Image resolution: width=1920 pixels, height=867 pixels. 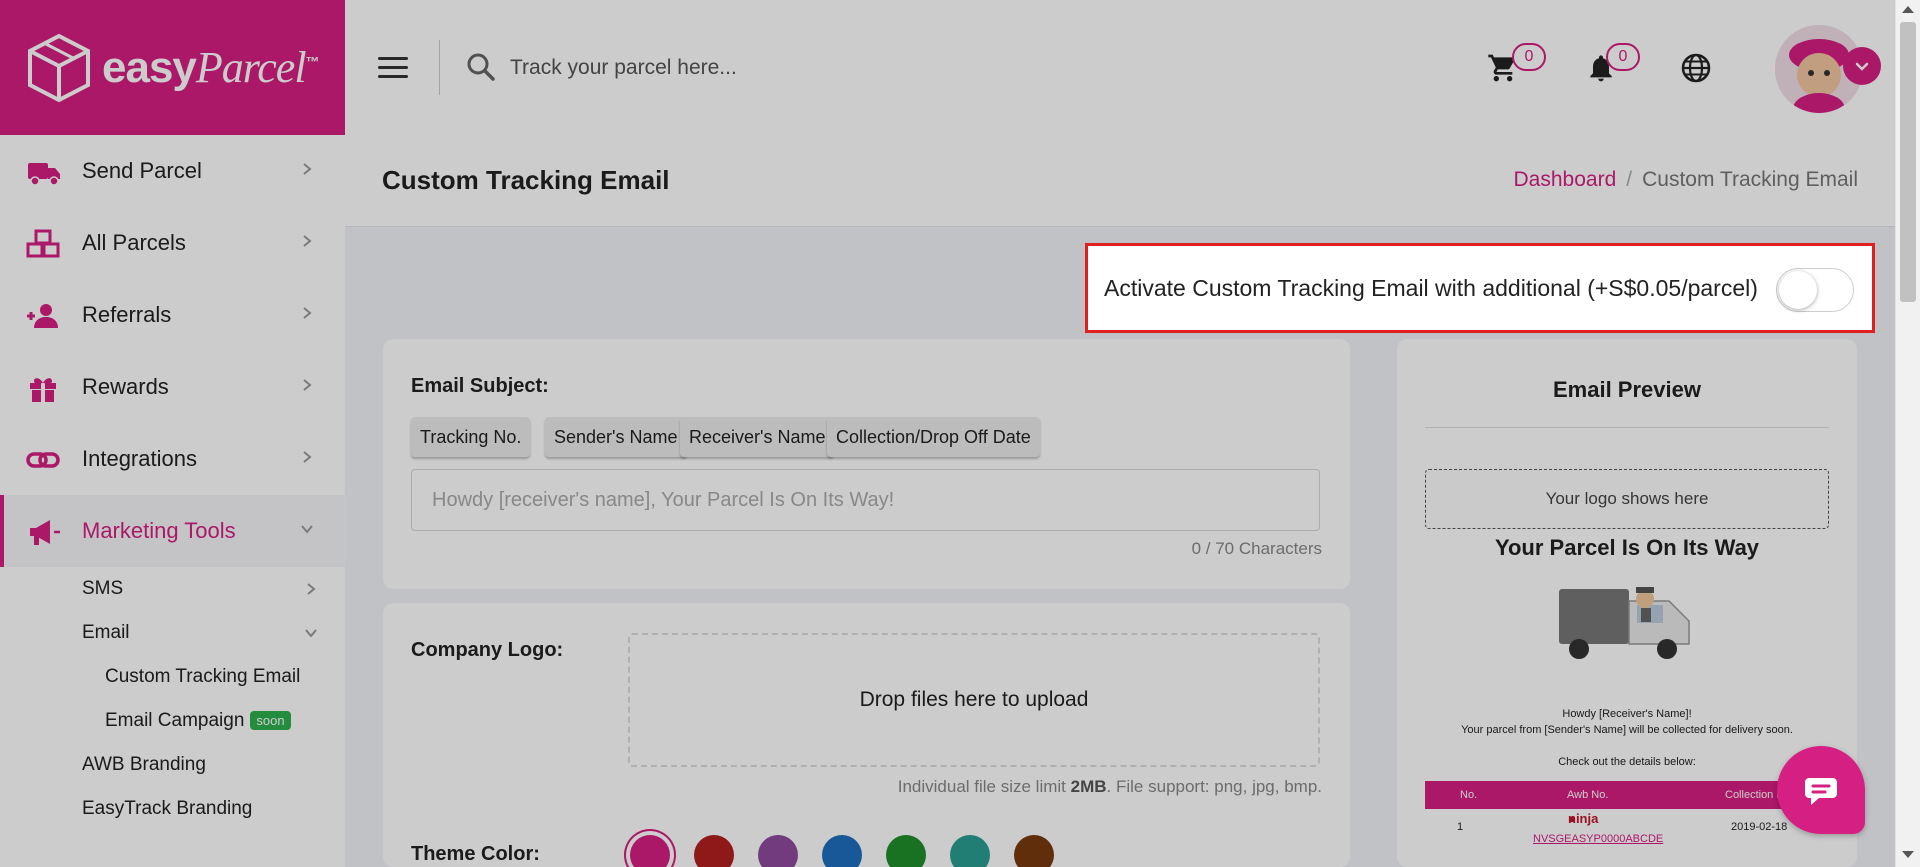 What do you see at coordinates (142, 170) in the screenshot?
I see `sidebar-item-label: Send Parcel` at bounding box center [142, 170].